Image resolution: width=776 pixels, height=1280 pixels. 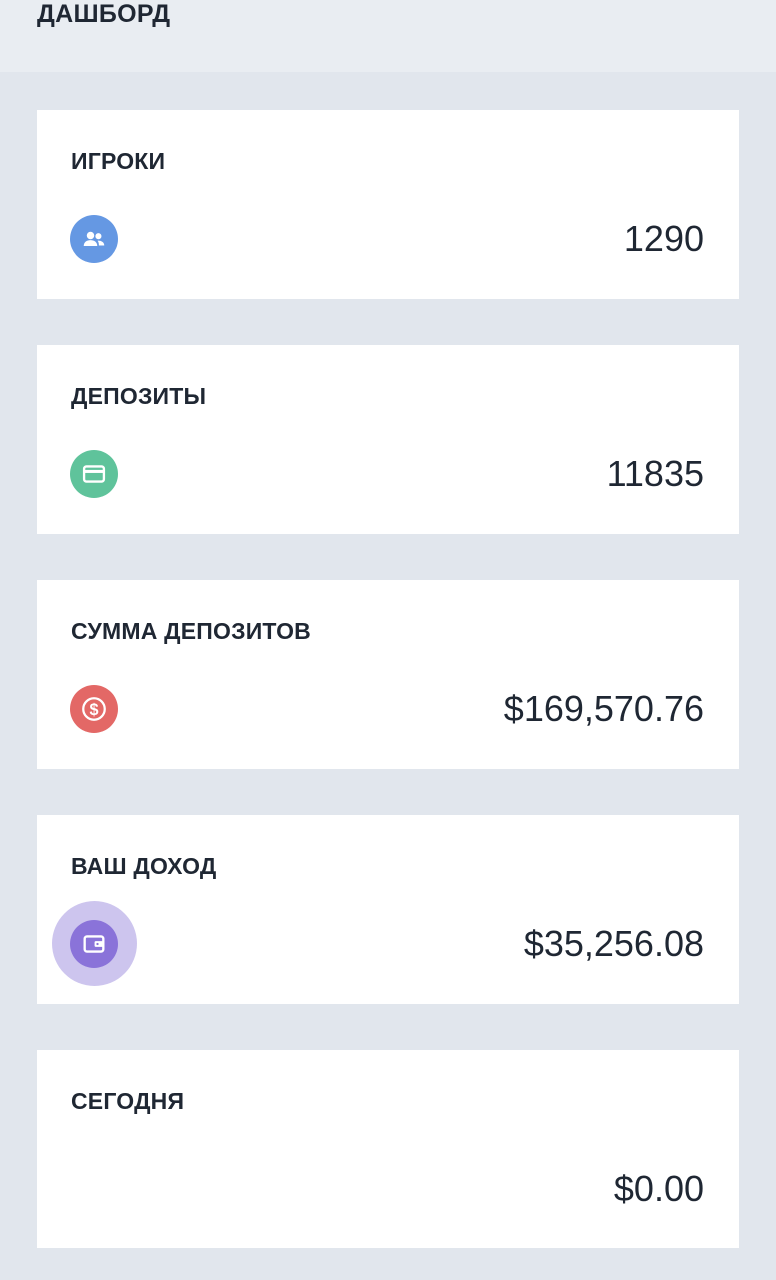 I want to click on income-value: $35,256.08, so click(x=613, y=943).